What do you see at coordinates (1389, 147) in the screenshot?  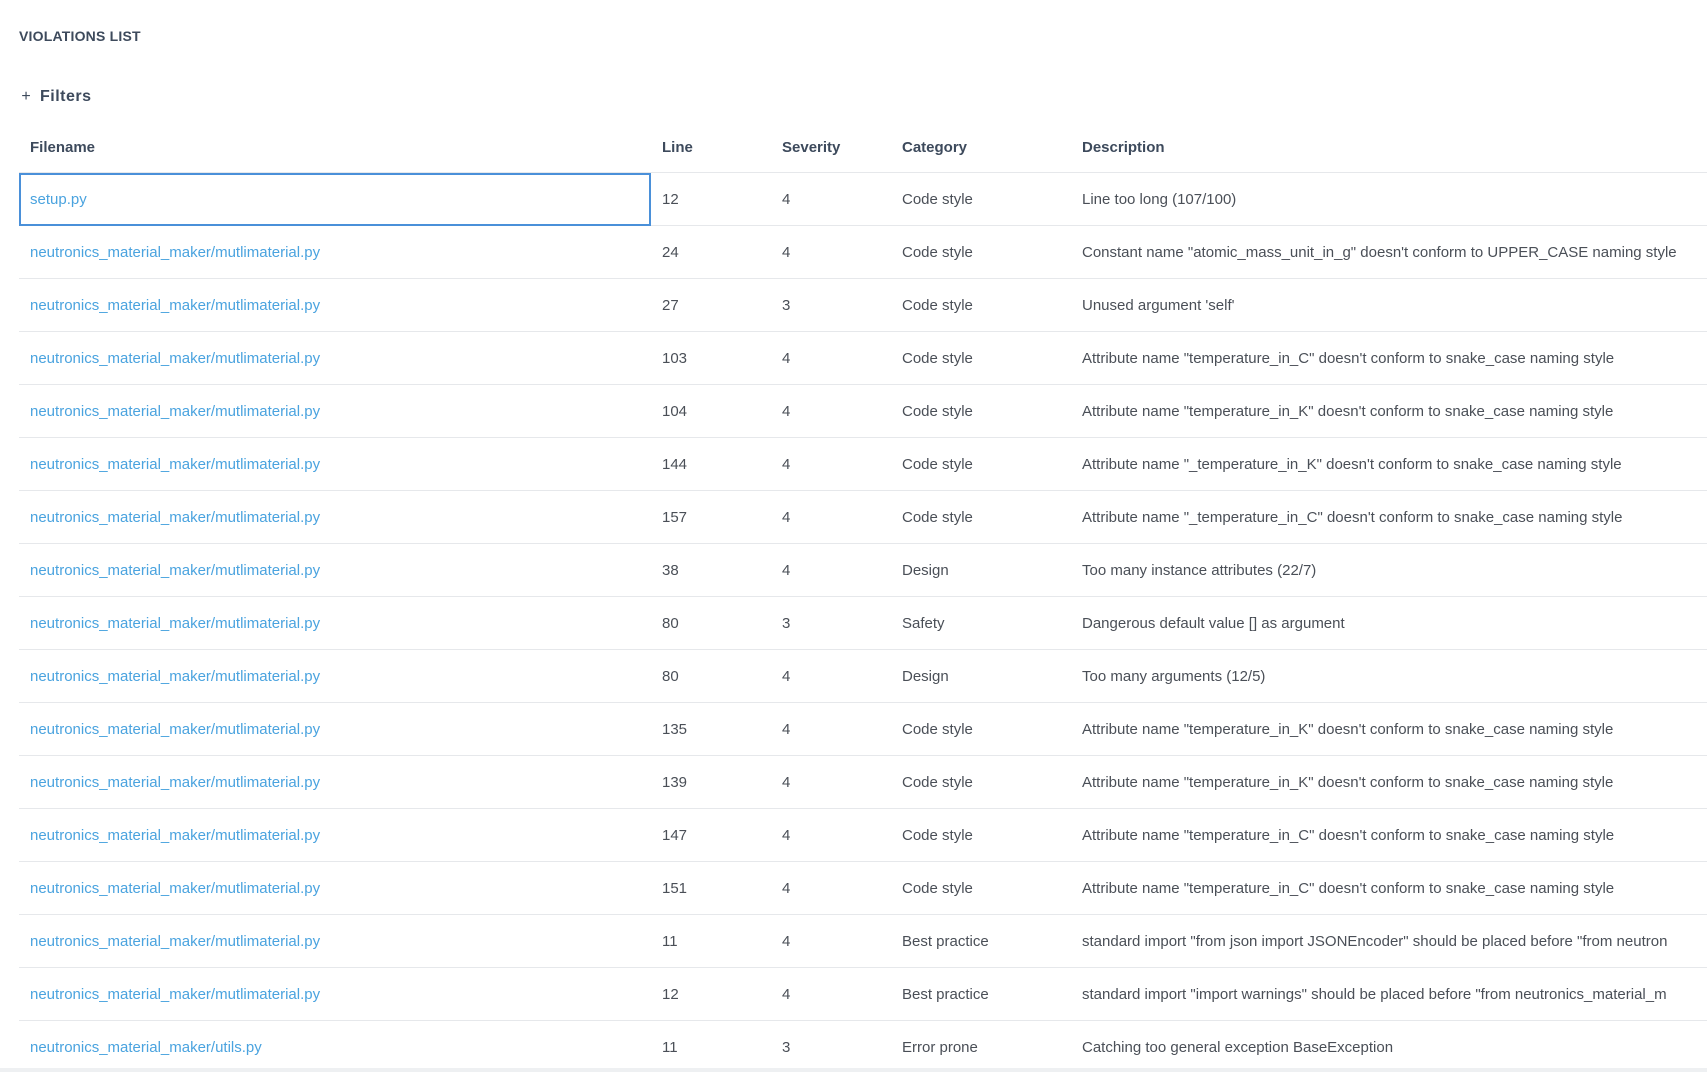 I see `column-header-description: Description` at bounding box center [1389, 147].